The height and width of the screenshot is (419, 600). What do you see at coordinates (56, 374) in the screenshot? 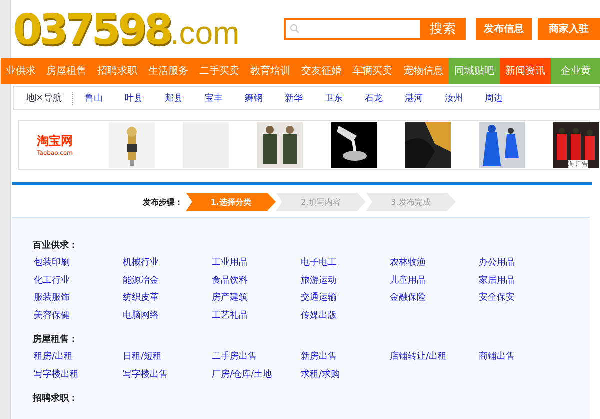
I see `category-link: 写字楼出租` at bounding box center [56, 374].